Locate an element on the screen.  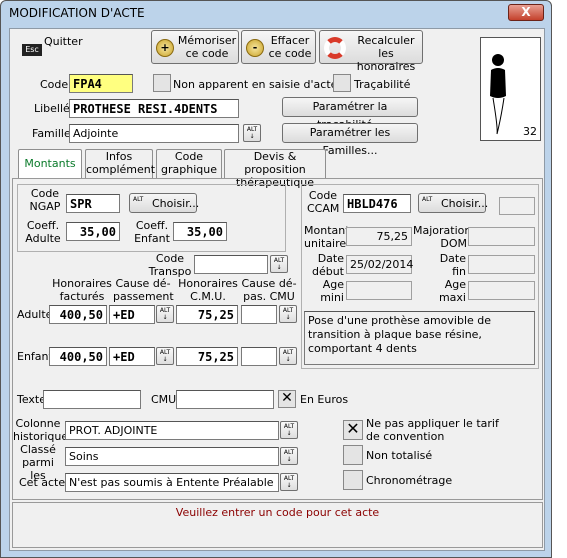
ngap-code-input: SPR is located at coordinates (93, 203).